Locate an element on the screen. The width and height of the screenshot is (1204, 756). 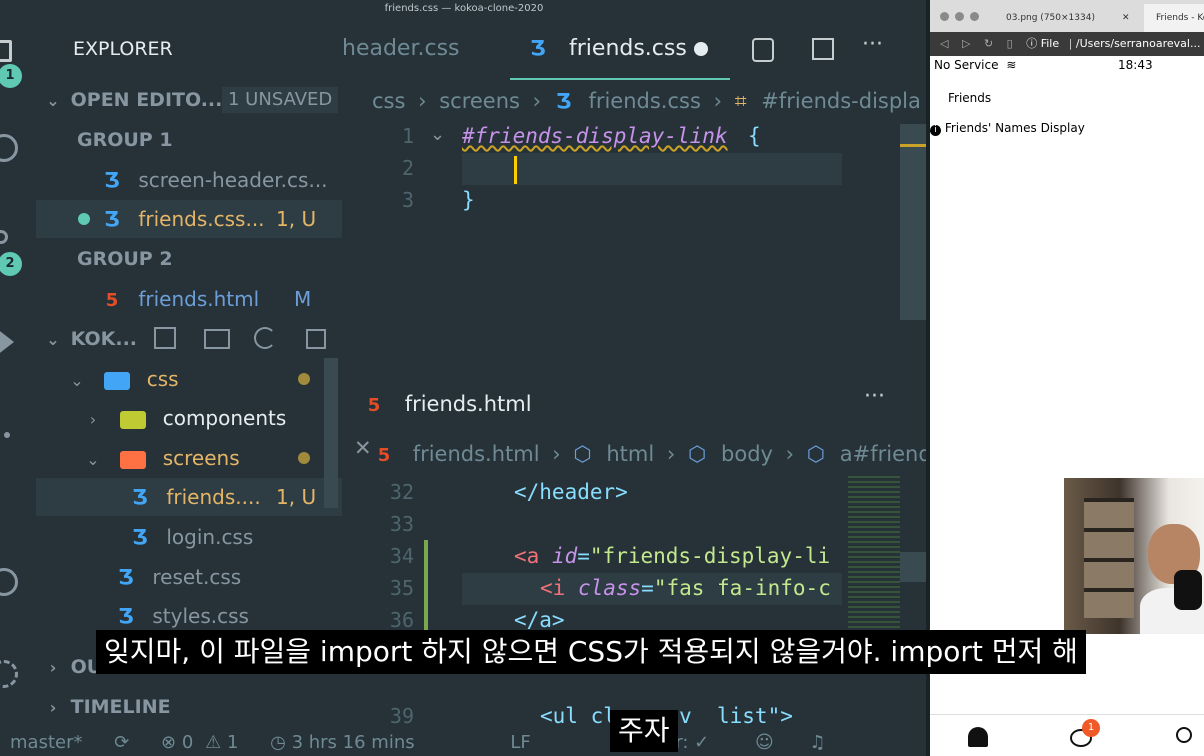
css-file-icon: Ʒ is located at coordinates (126, 616).